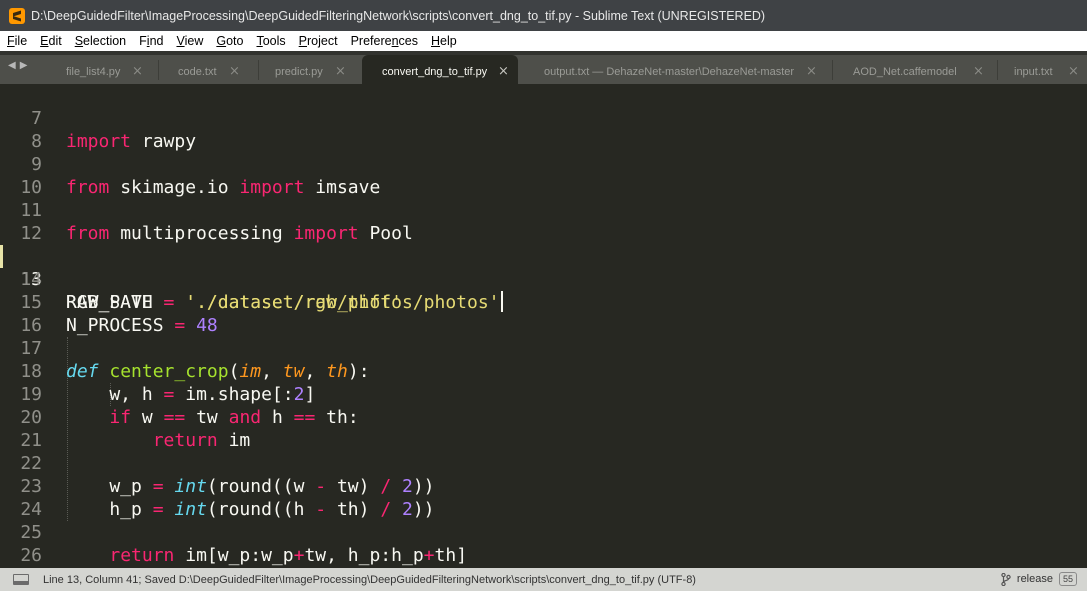  What do you see at coordinates (21, 579) in the screenshot?
I see `panel-toggle-icon` at bounding box center [21, 579].